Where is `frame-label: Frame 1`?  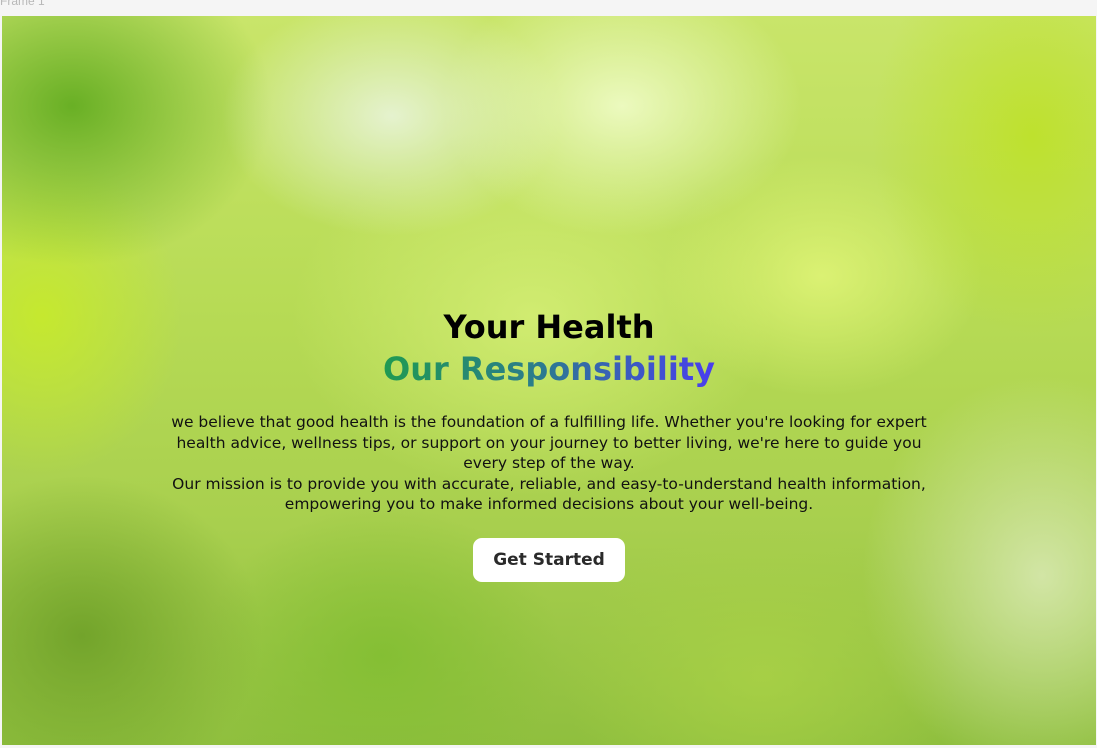 frame-label: Frame 1 is located at coordinates (22, 4).